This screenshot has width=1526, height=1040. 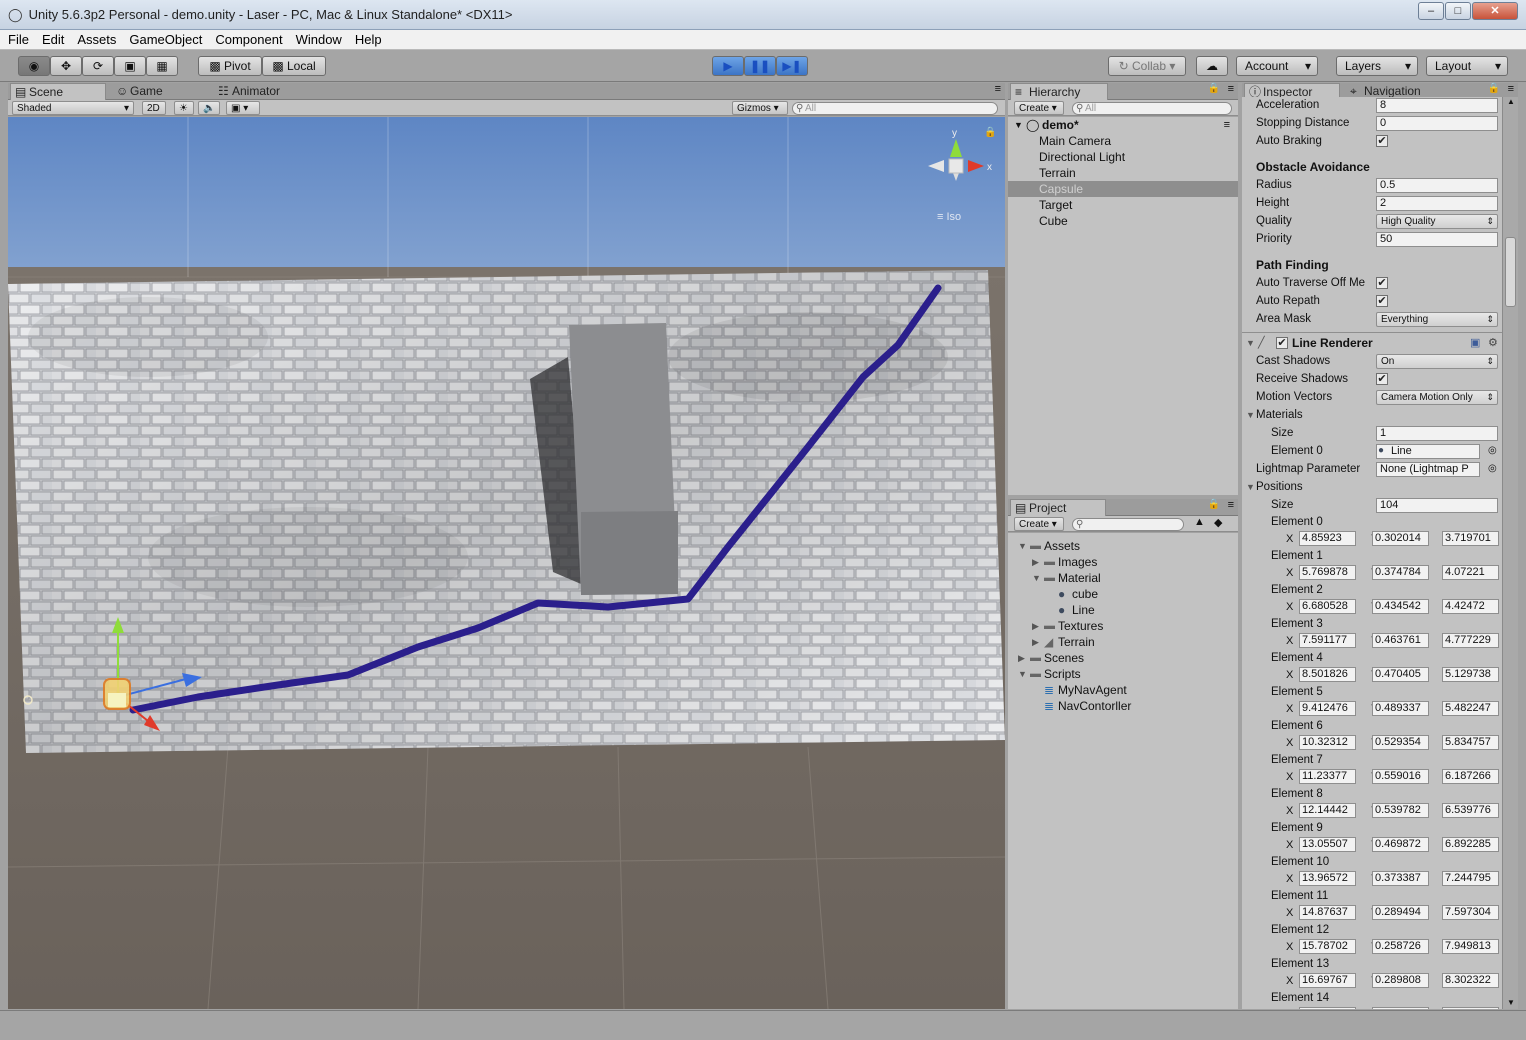 What do you see at coordinates (1123, 205) in the screenshot?
I see `hierarchy-item: Target` at bounding box center [1123, 205].